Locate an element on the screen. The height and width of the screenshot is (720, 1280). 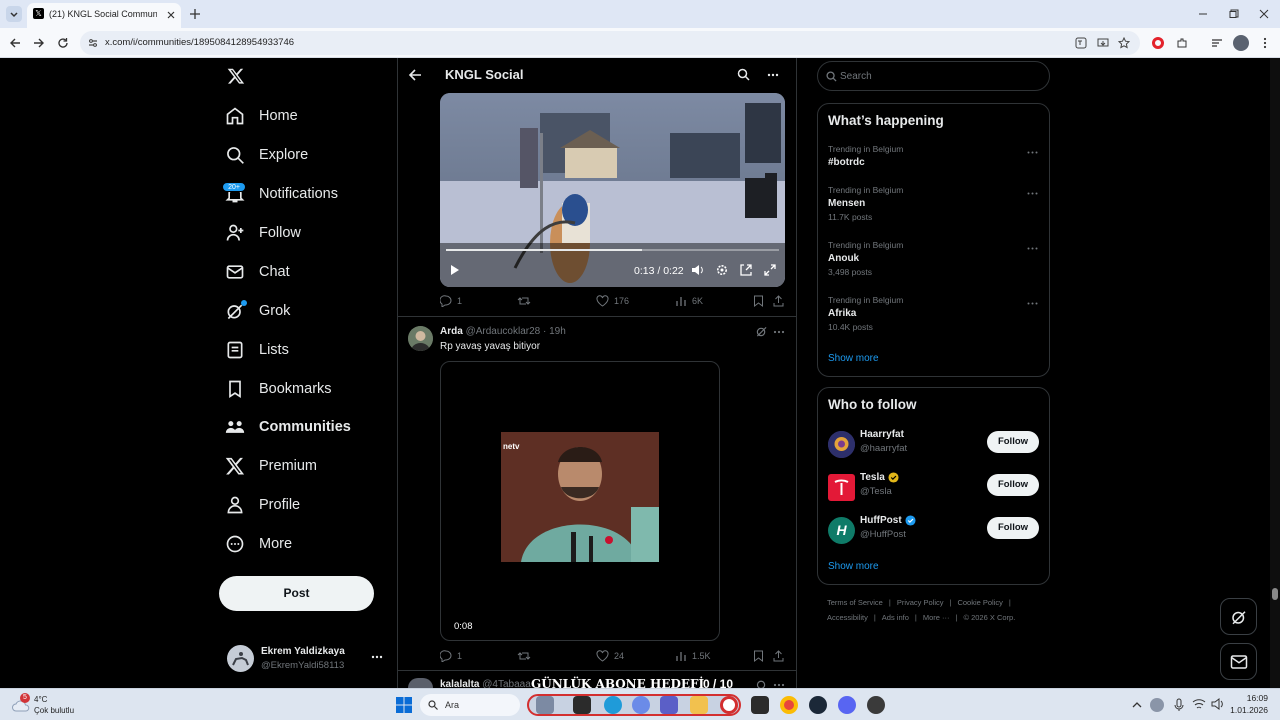
account-switcher: Ekrem Yaldizkaya @EkremYaldi58113 is located at coordinates (304, 658).